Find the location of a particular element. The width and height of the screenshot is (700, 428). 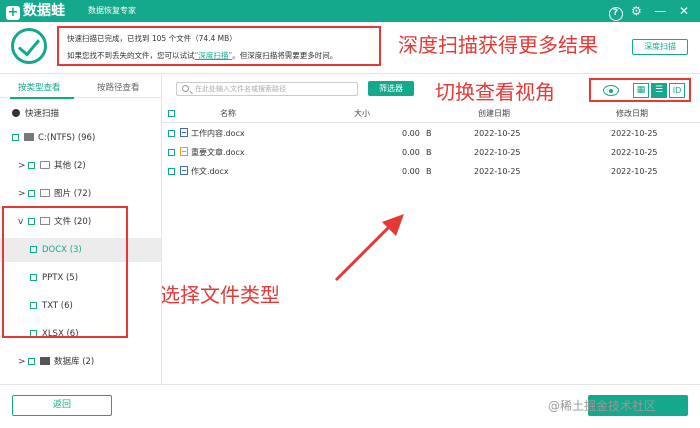

table-row: 重要文章.docx 0.00 B 2022-10-25 2022-10-25 is located at coordinates (431, 152).